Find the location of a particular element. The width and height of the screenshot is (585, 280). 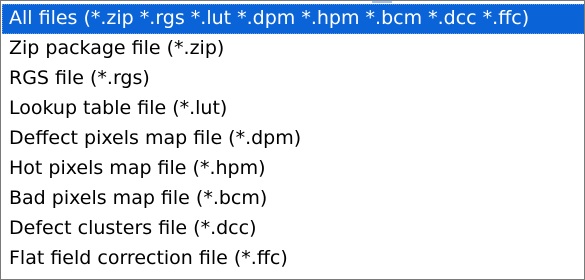

option-bad-pixels-map: Bad pixels map file (*.bcm) is located at coordinates (293, 199).